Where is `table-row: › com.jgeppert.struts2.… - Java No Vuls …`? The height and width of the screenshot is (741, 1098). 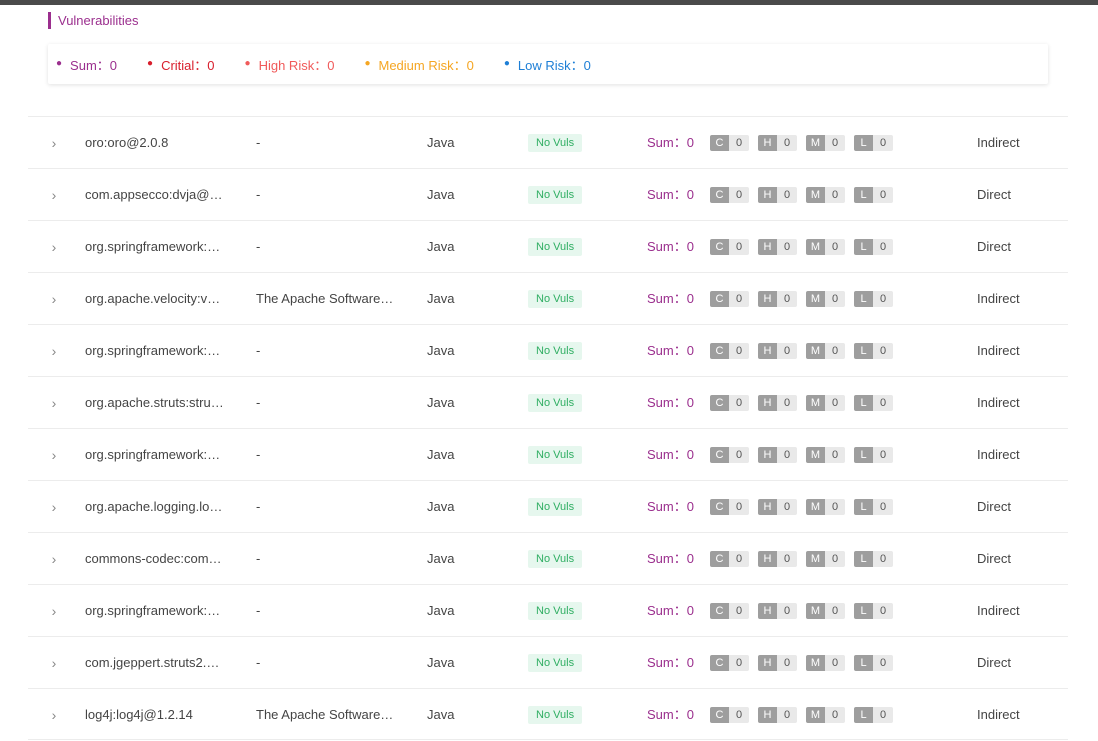 table-row: › com.jgeppert.struts2.… - Java No Vuls … is located at coordinates (548, 662).